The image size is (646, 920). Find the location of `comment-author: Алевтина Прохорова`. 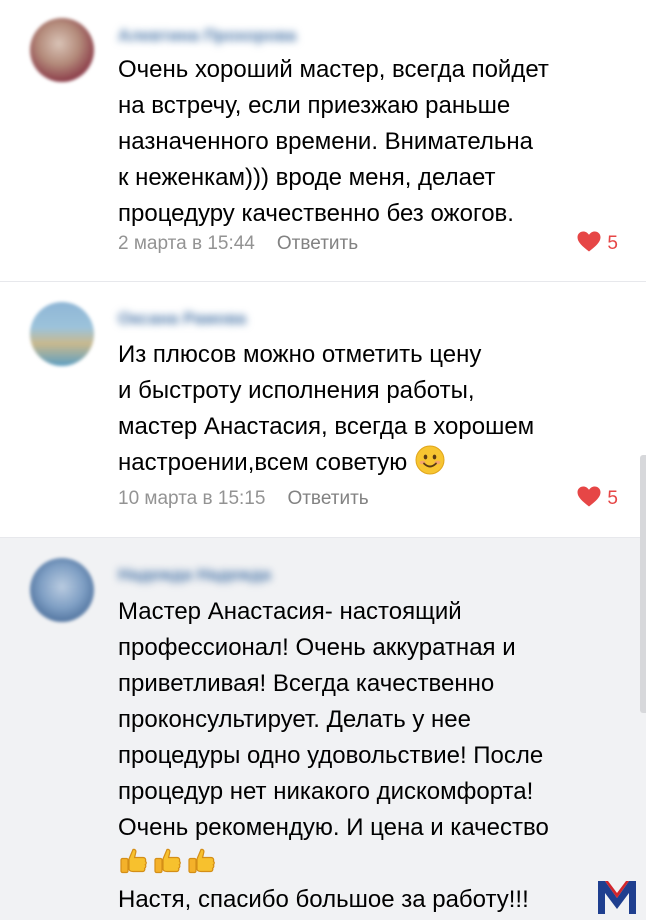

comment-author: Алевтина Прохорова is located at coordinates (207, 36).